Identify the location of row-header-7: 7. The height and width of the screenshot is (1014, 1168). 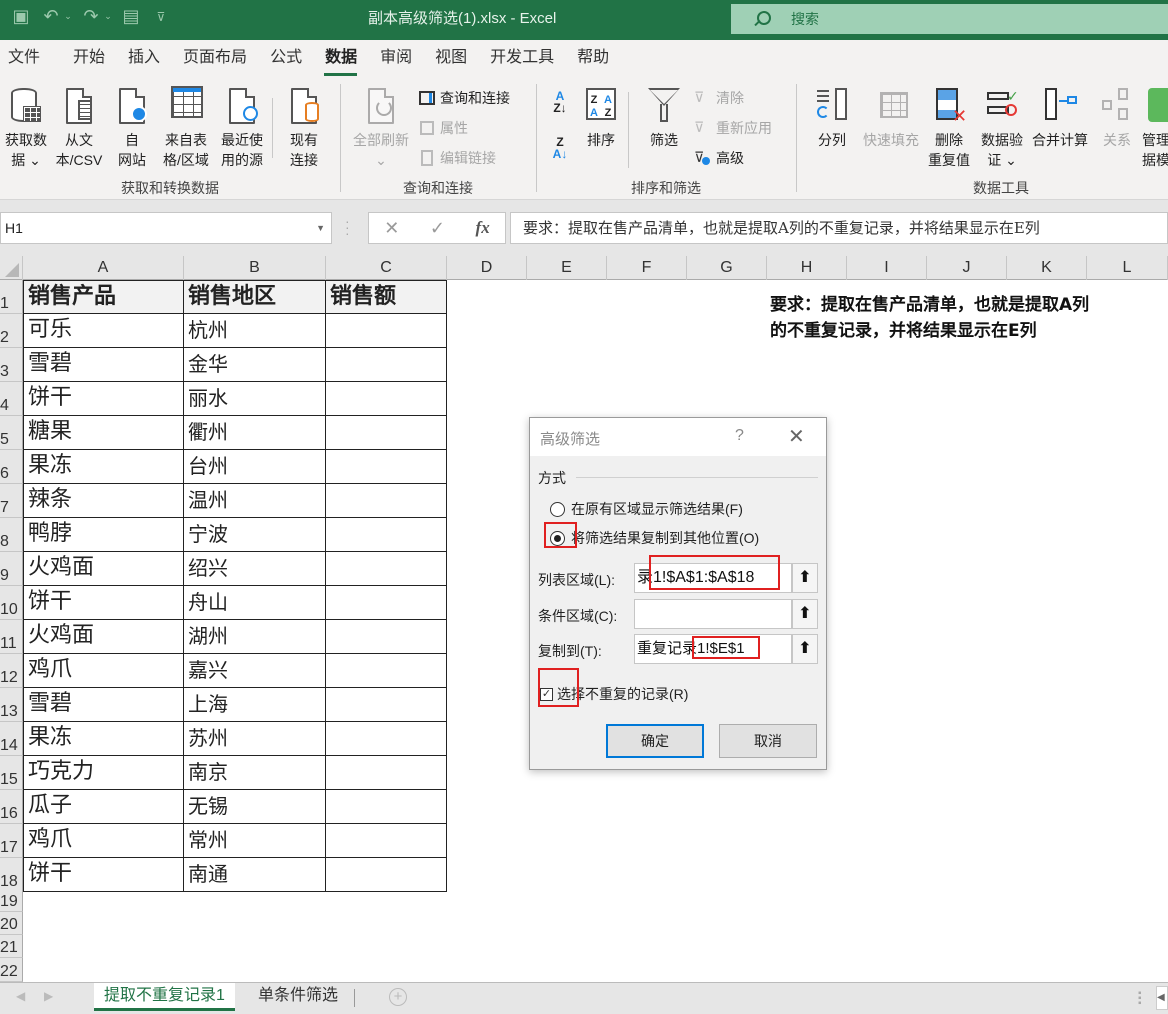
(11, 501).